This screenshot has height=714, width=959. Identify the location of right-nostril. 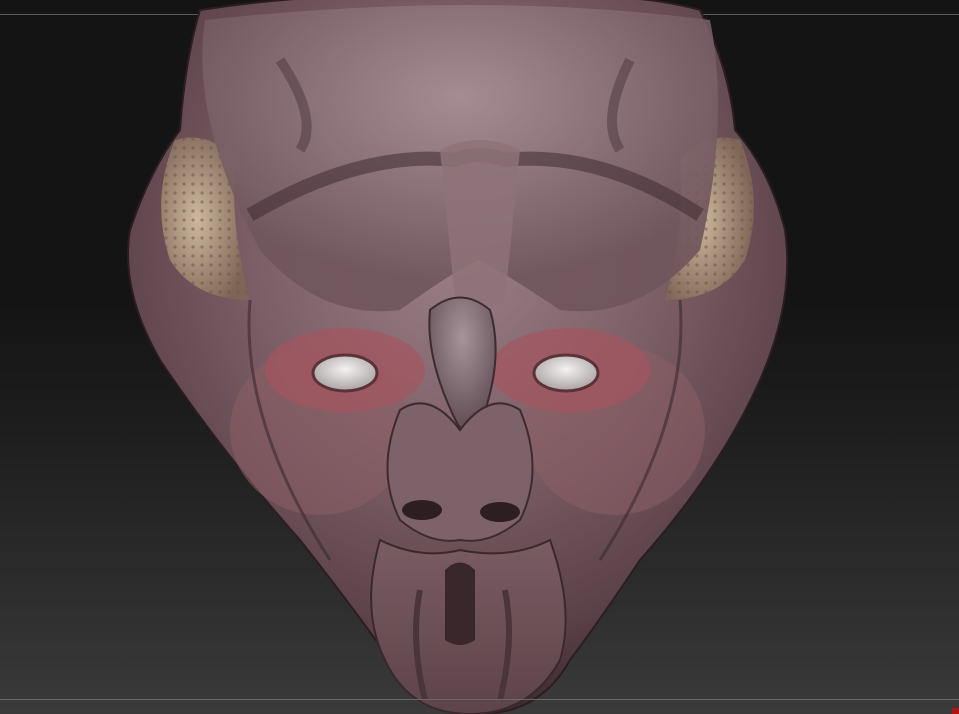
(500, 512).